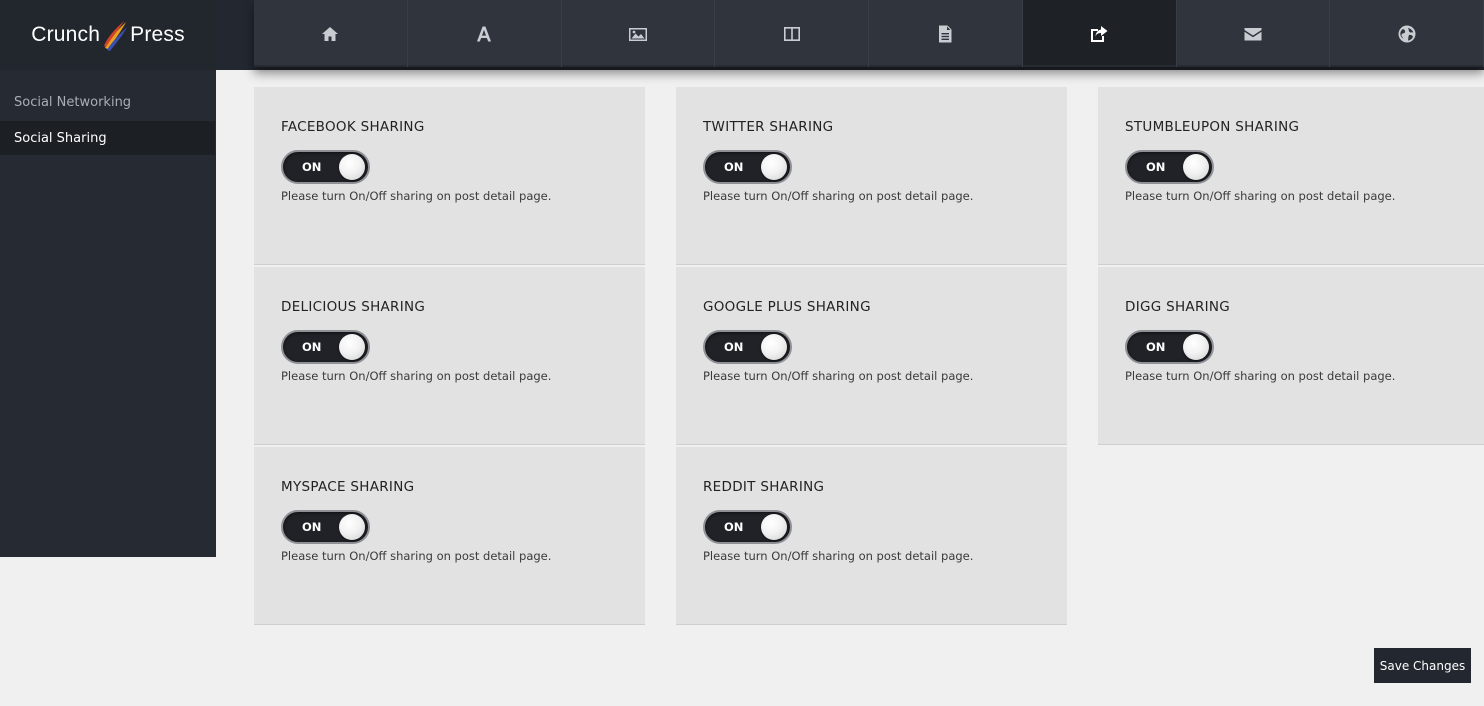 Image resolution: width=1484 pixels, height=706 pixels. Describe the element at coordinates (325, 167) in the screenshot. I see `facebook-sharing-toggle: ON` at that location.